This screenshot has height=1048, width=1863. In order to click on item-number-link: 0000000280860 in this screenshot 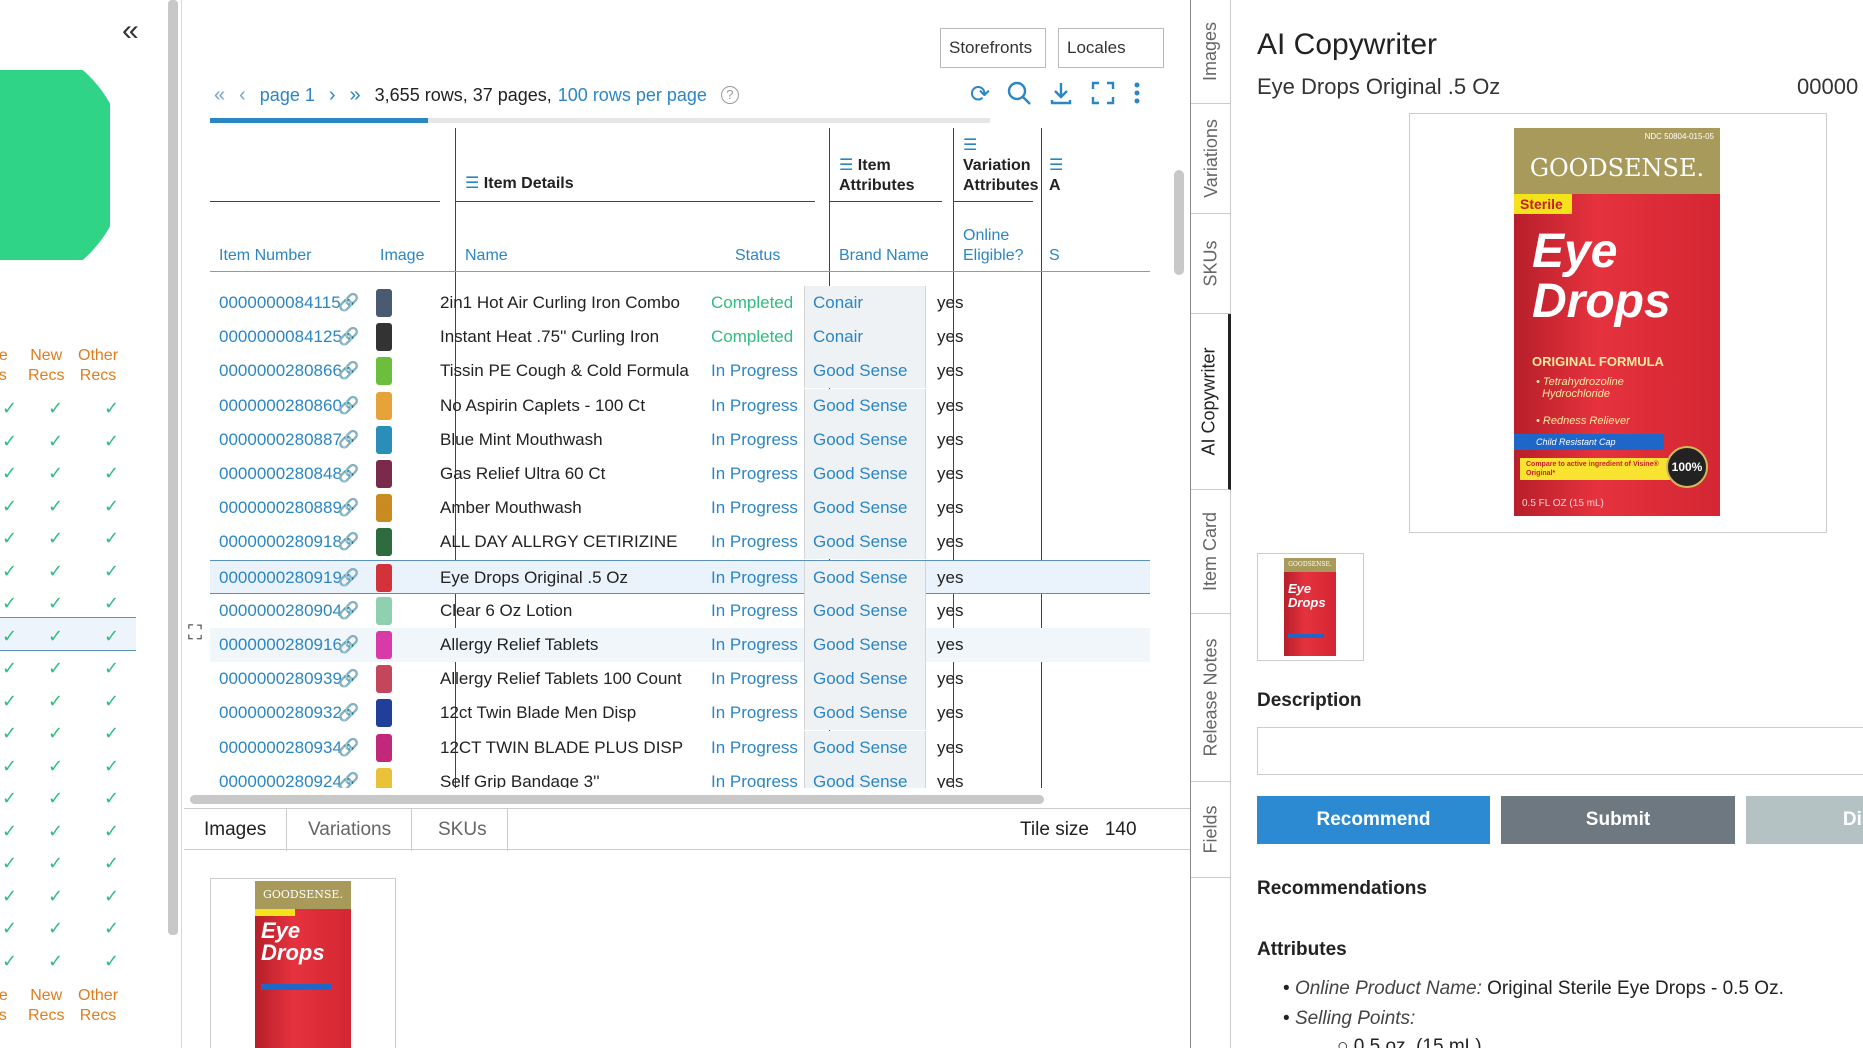, I will do `click(280, 406)`.